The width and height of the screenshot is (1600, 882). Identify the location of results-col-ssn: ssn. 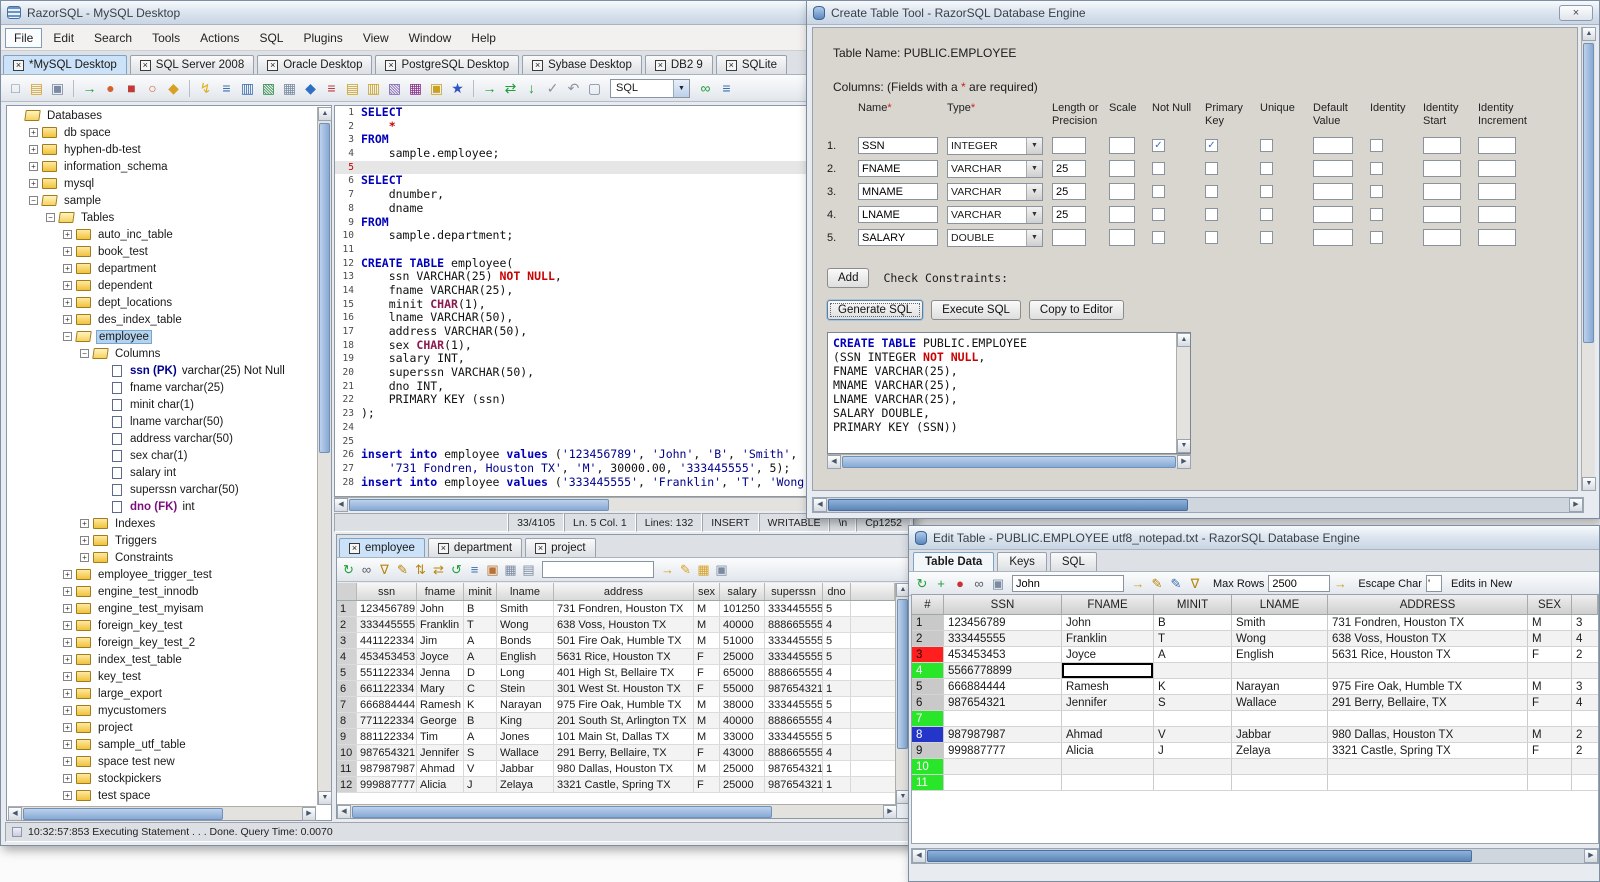
(387, 591).